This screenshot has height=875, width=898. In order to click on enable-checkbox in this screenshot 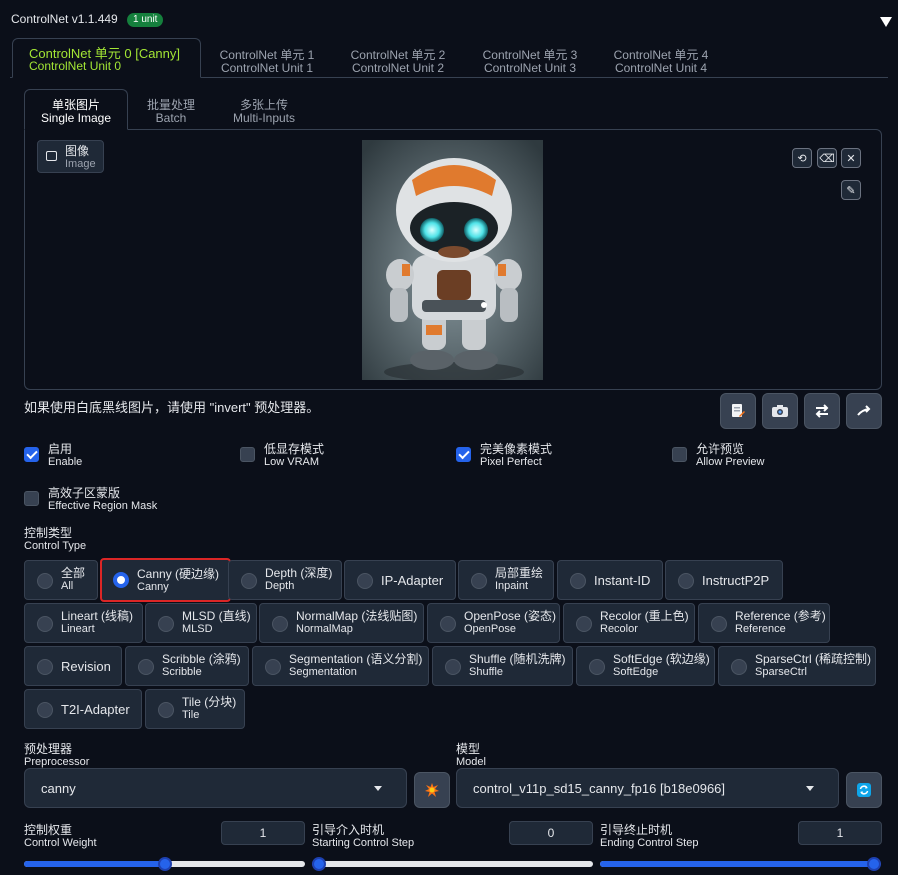, I will do `click(31, 454)`.